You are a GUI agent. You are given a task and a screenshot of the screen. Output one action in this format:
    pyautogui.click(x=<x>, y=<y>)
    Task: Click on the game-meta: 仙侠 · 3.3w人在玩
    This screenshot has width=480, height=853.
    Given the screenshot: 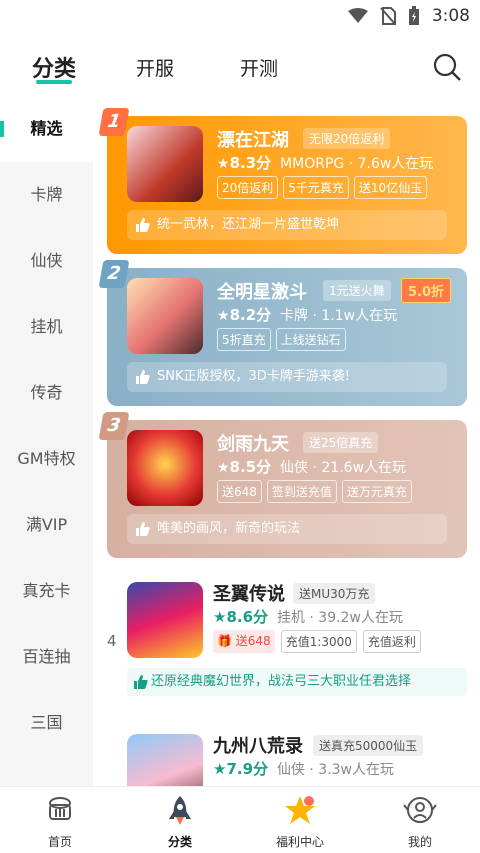 What is the action you would take?
    pyautogui.click(x=335, y=770)
    